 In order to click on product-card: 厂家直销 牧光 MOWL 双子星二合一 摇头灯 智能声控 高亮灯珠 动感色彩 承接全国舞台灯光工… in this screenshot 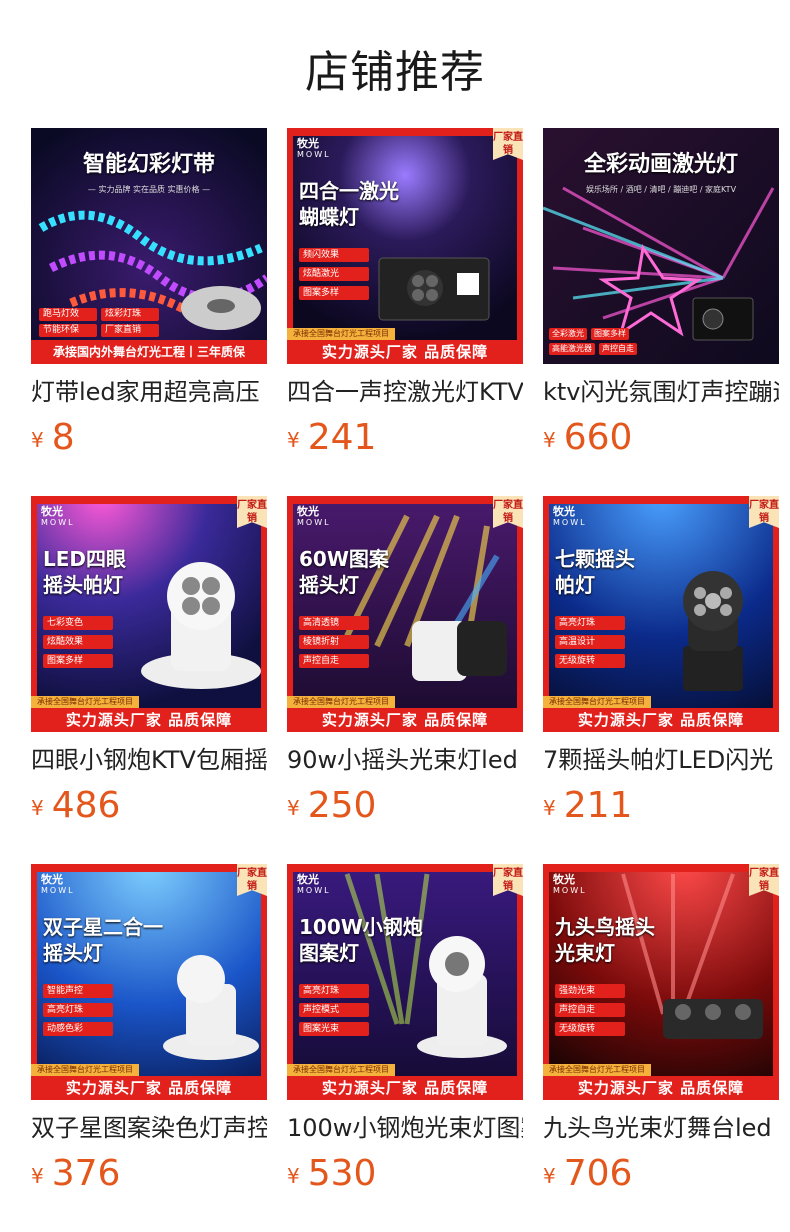, I will do `click(149, 1032)`.